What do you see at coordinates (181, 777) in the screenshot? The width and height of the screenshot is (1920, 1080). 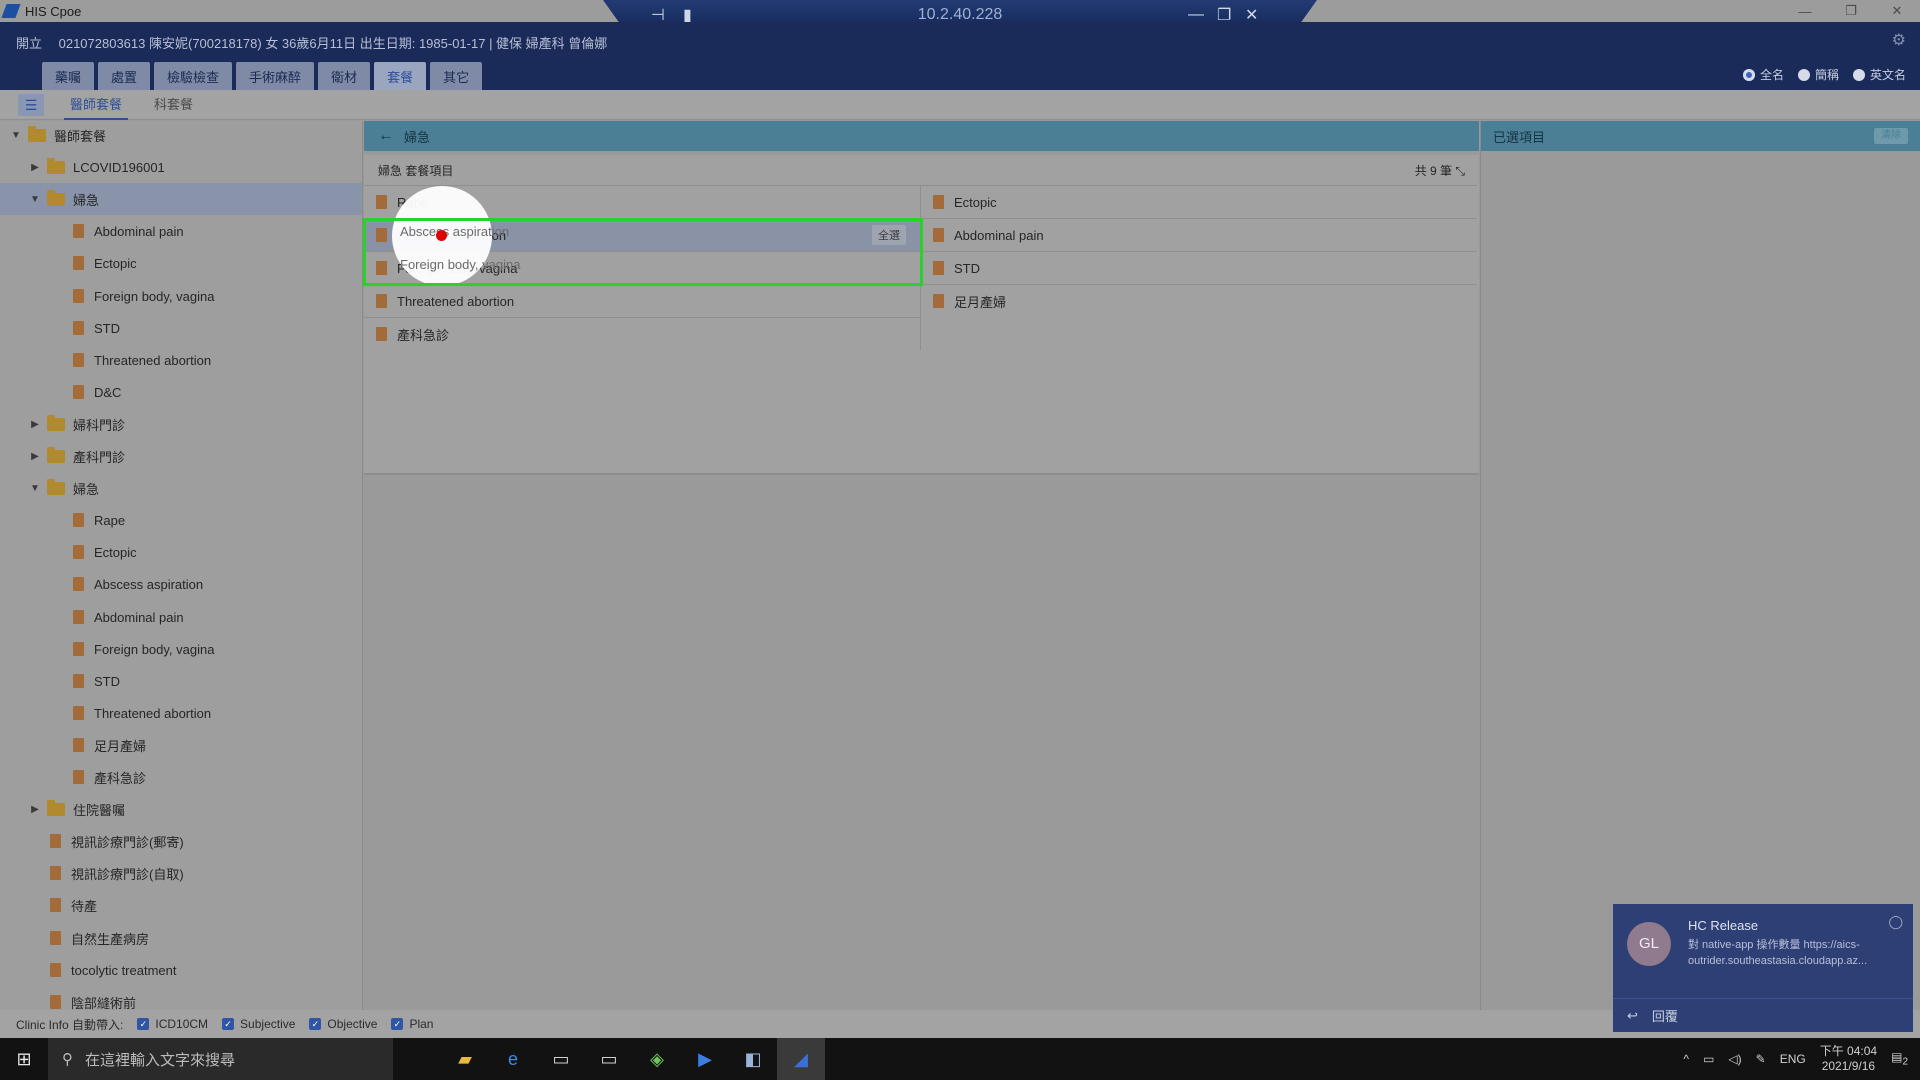 I see `tree-package-item: 產科急診` at bounding box center [181, 777].